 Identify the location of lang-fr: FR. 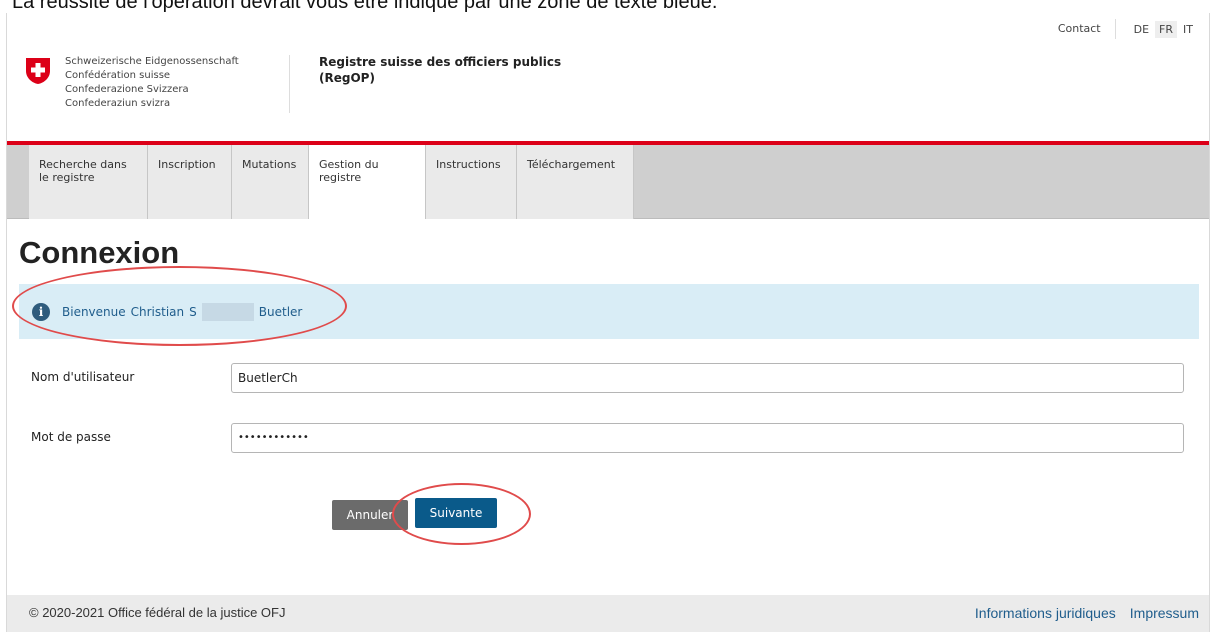
(1166, 29).